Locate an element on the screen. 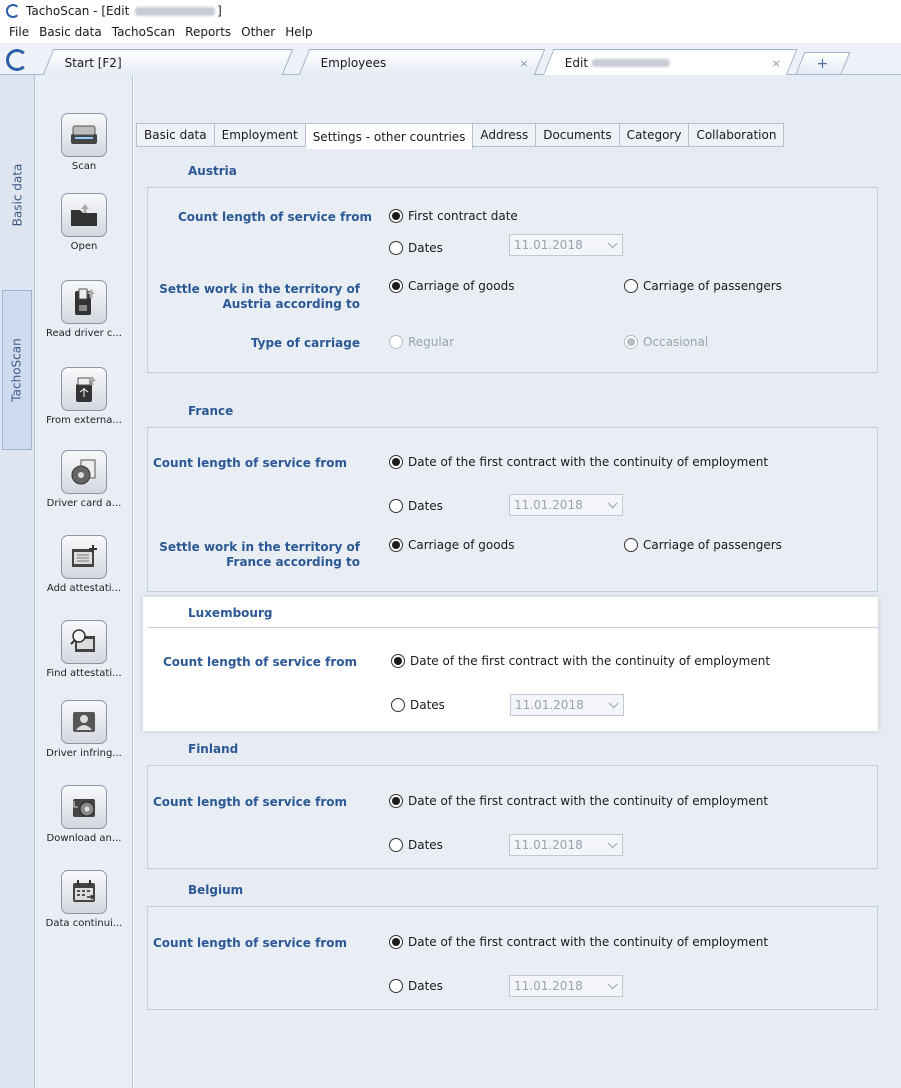  vtab-basic-data-label: Basic data is located at coordinates (17, 195).